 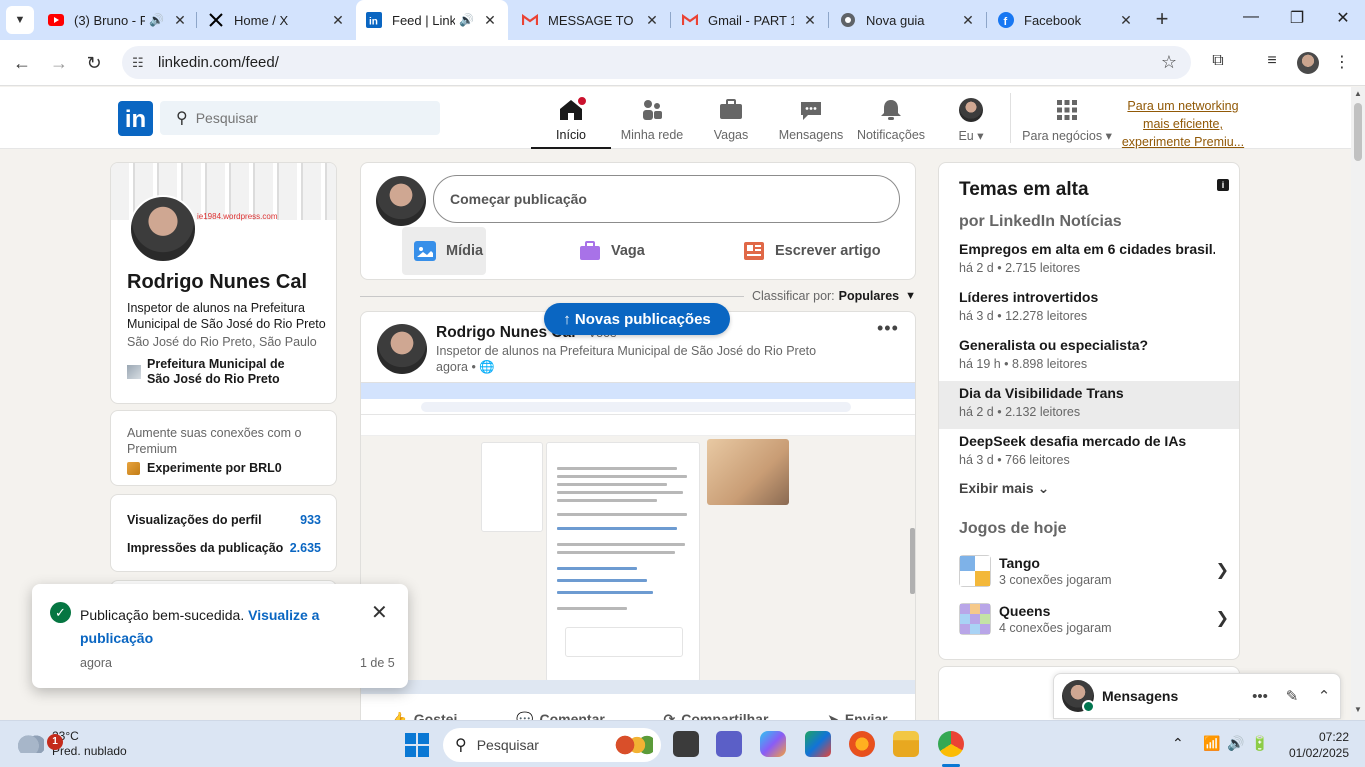 What do you see at coordinates (951, 744) in the screenshot?
I see `chrome-taskbar-icon` at bounding box center [951, 744].